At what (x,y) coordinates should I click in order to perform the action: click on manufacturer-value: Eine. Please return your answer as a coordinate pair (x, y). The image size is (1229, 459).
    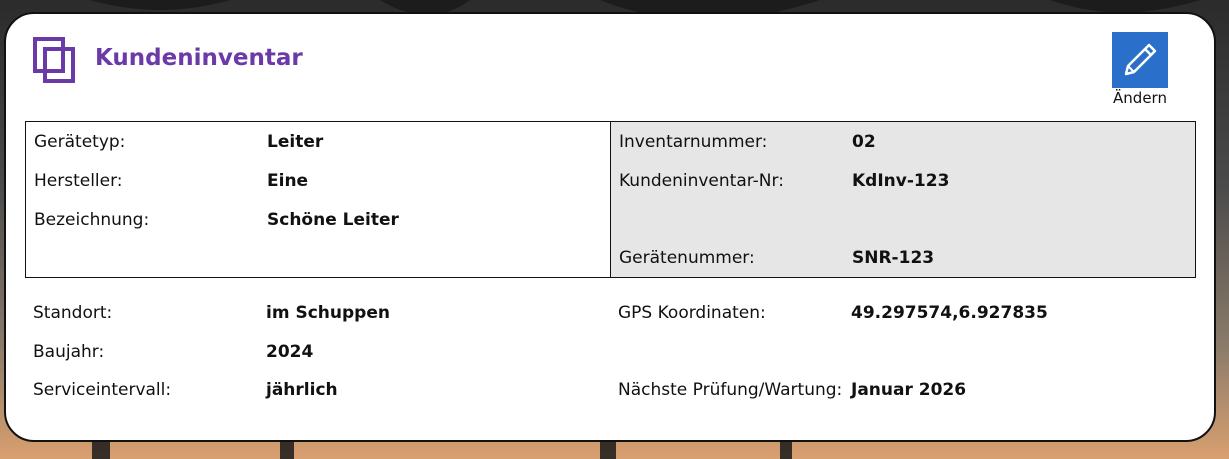
    Looking at the image, I should click on (288, 181).